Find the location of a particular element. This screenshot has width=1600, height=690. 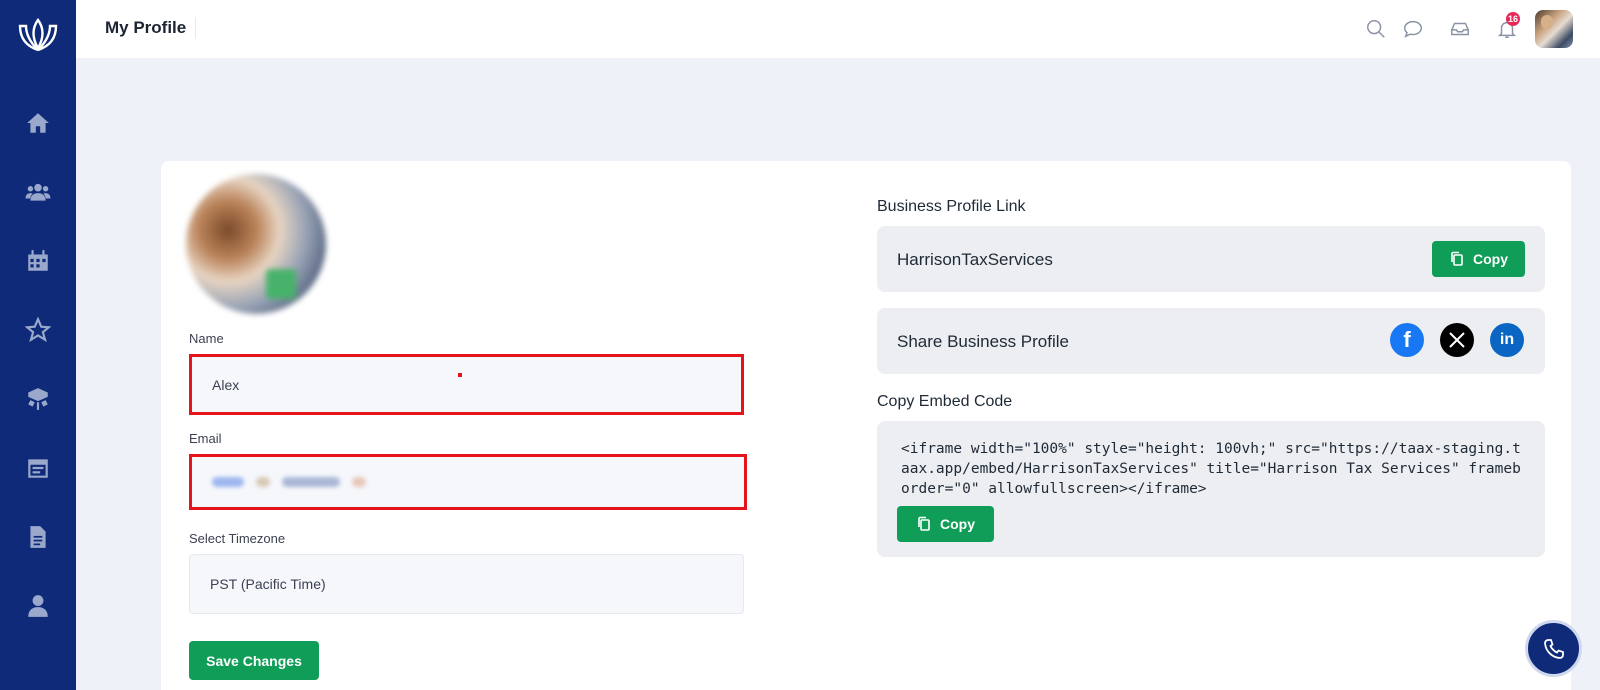

sidebar-item-schedule is located at coordinates (38, 468).